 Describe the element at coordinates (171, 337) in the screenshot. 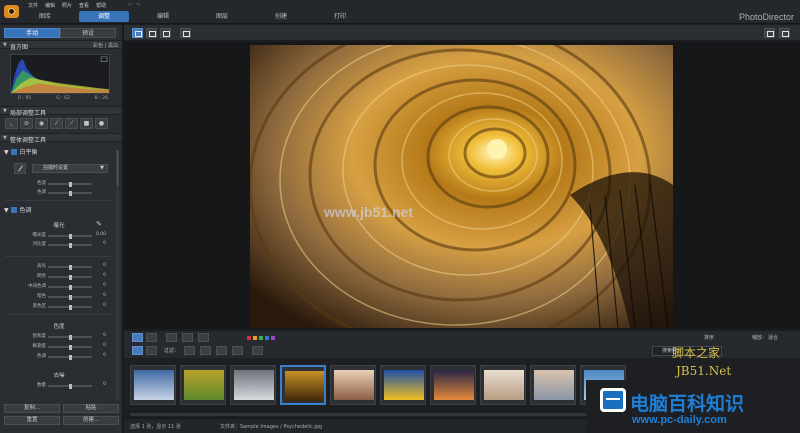

I see `rotate-left-icon` at that location.